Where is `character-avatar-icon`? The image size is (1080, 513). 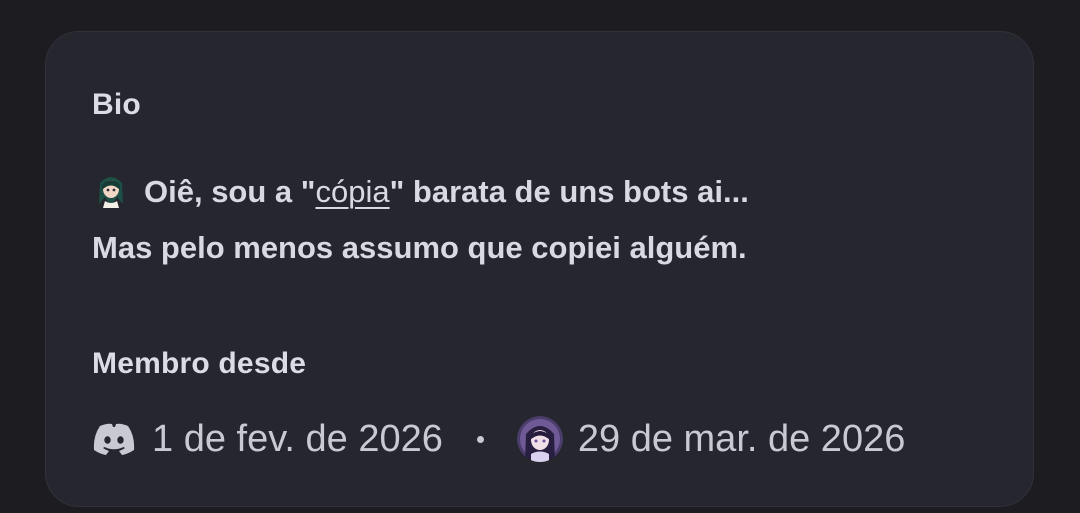
character-avatar-icon is located at coordinates (111, 189).